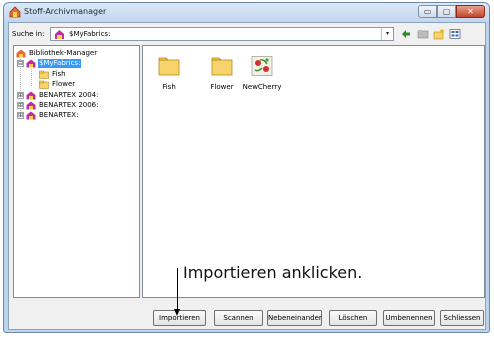 Image resolution: width=494 pixels, height=339 pixels. What do you see at coordinates (28, 34) in the screenshot?
I see `search-in-label: Suche in:` at bounding box center [28, 34].